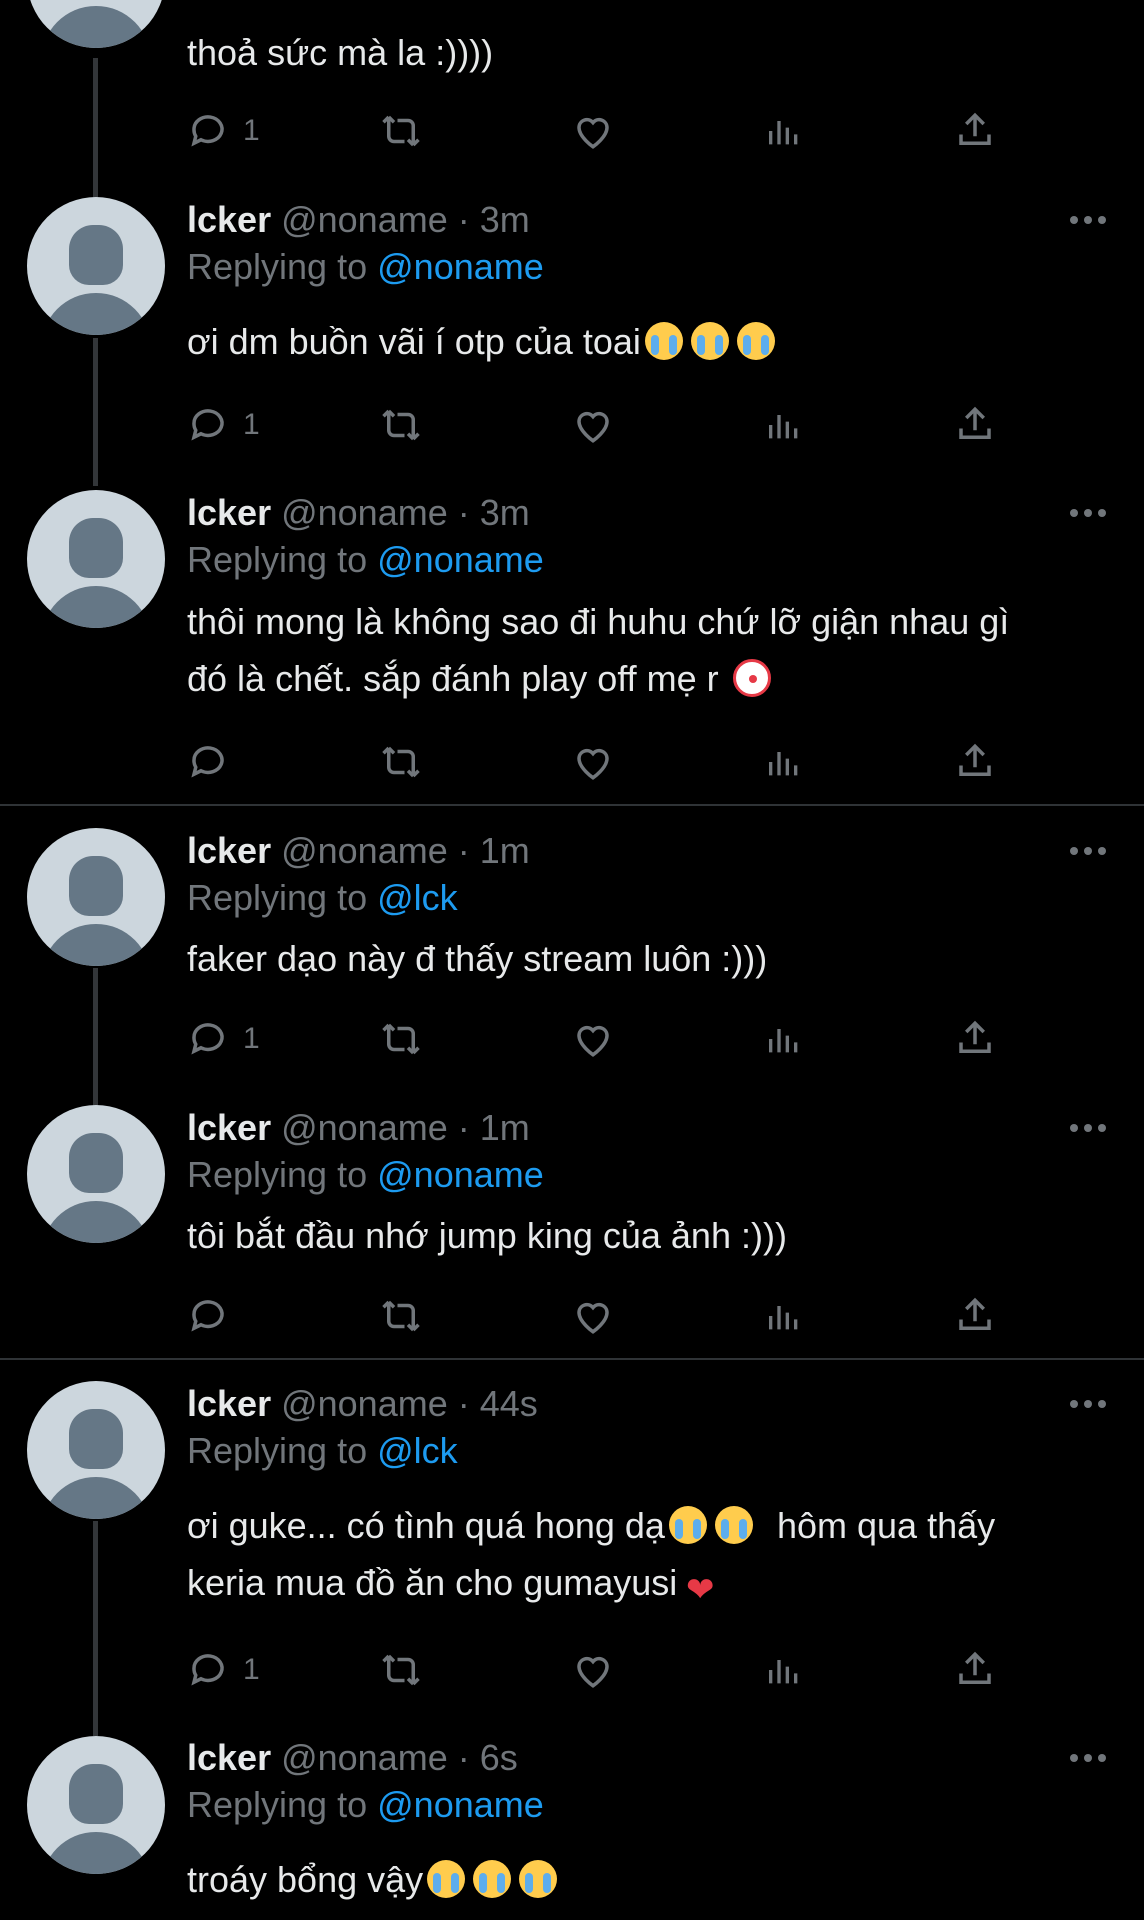  I want to click on clown-face-emoji, so click(751, 678).